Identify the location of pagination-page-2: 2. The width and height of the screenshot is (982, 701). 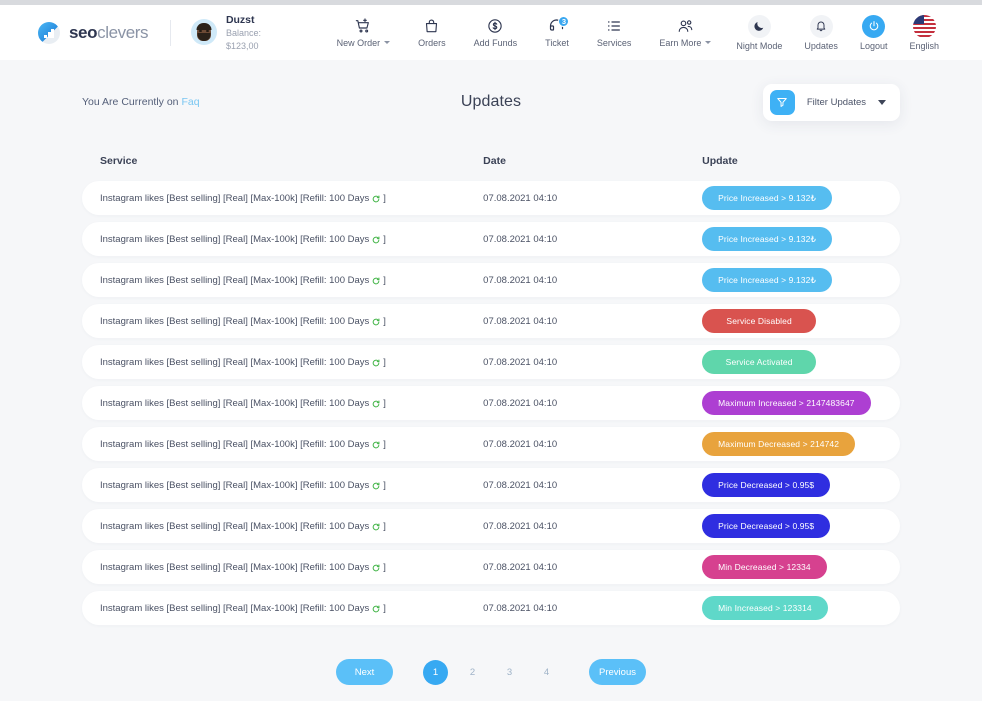
(472, 672).